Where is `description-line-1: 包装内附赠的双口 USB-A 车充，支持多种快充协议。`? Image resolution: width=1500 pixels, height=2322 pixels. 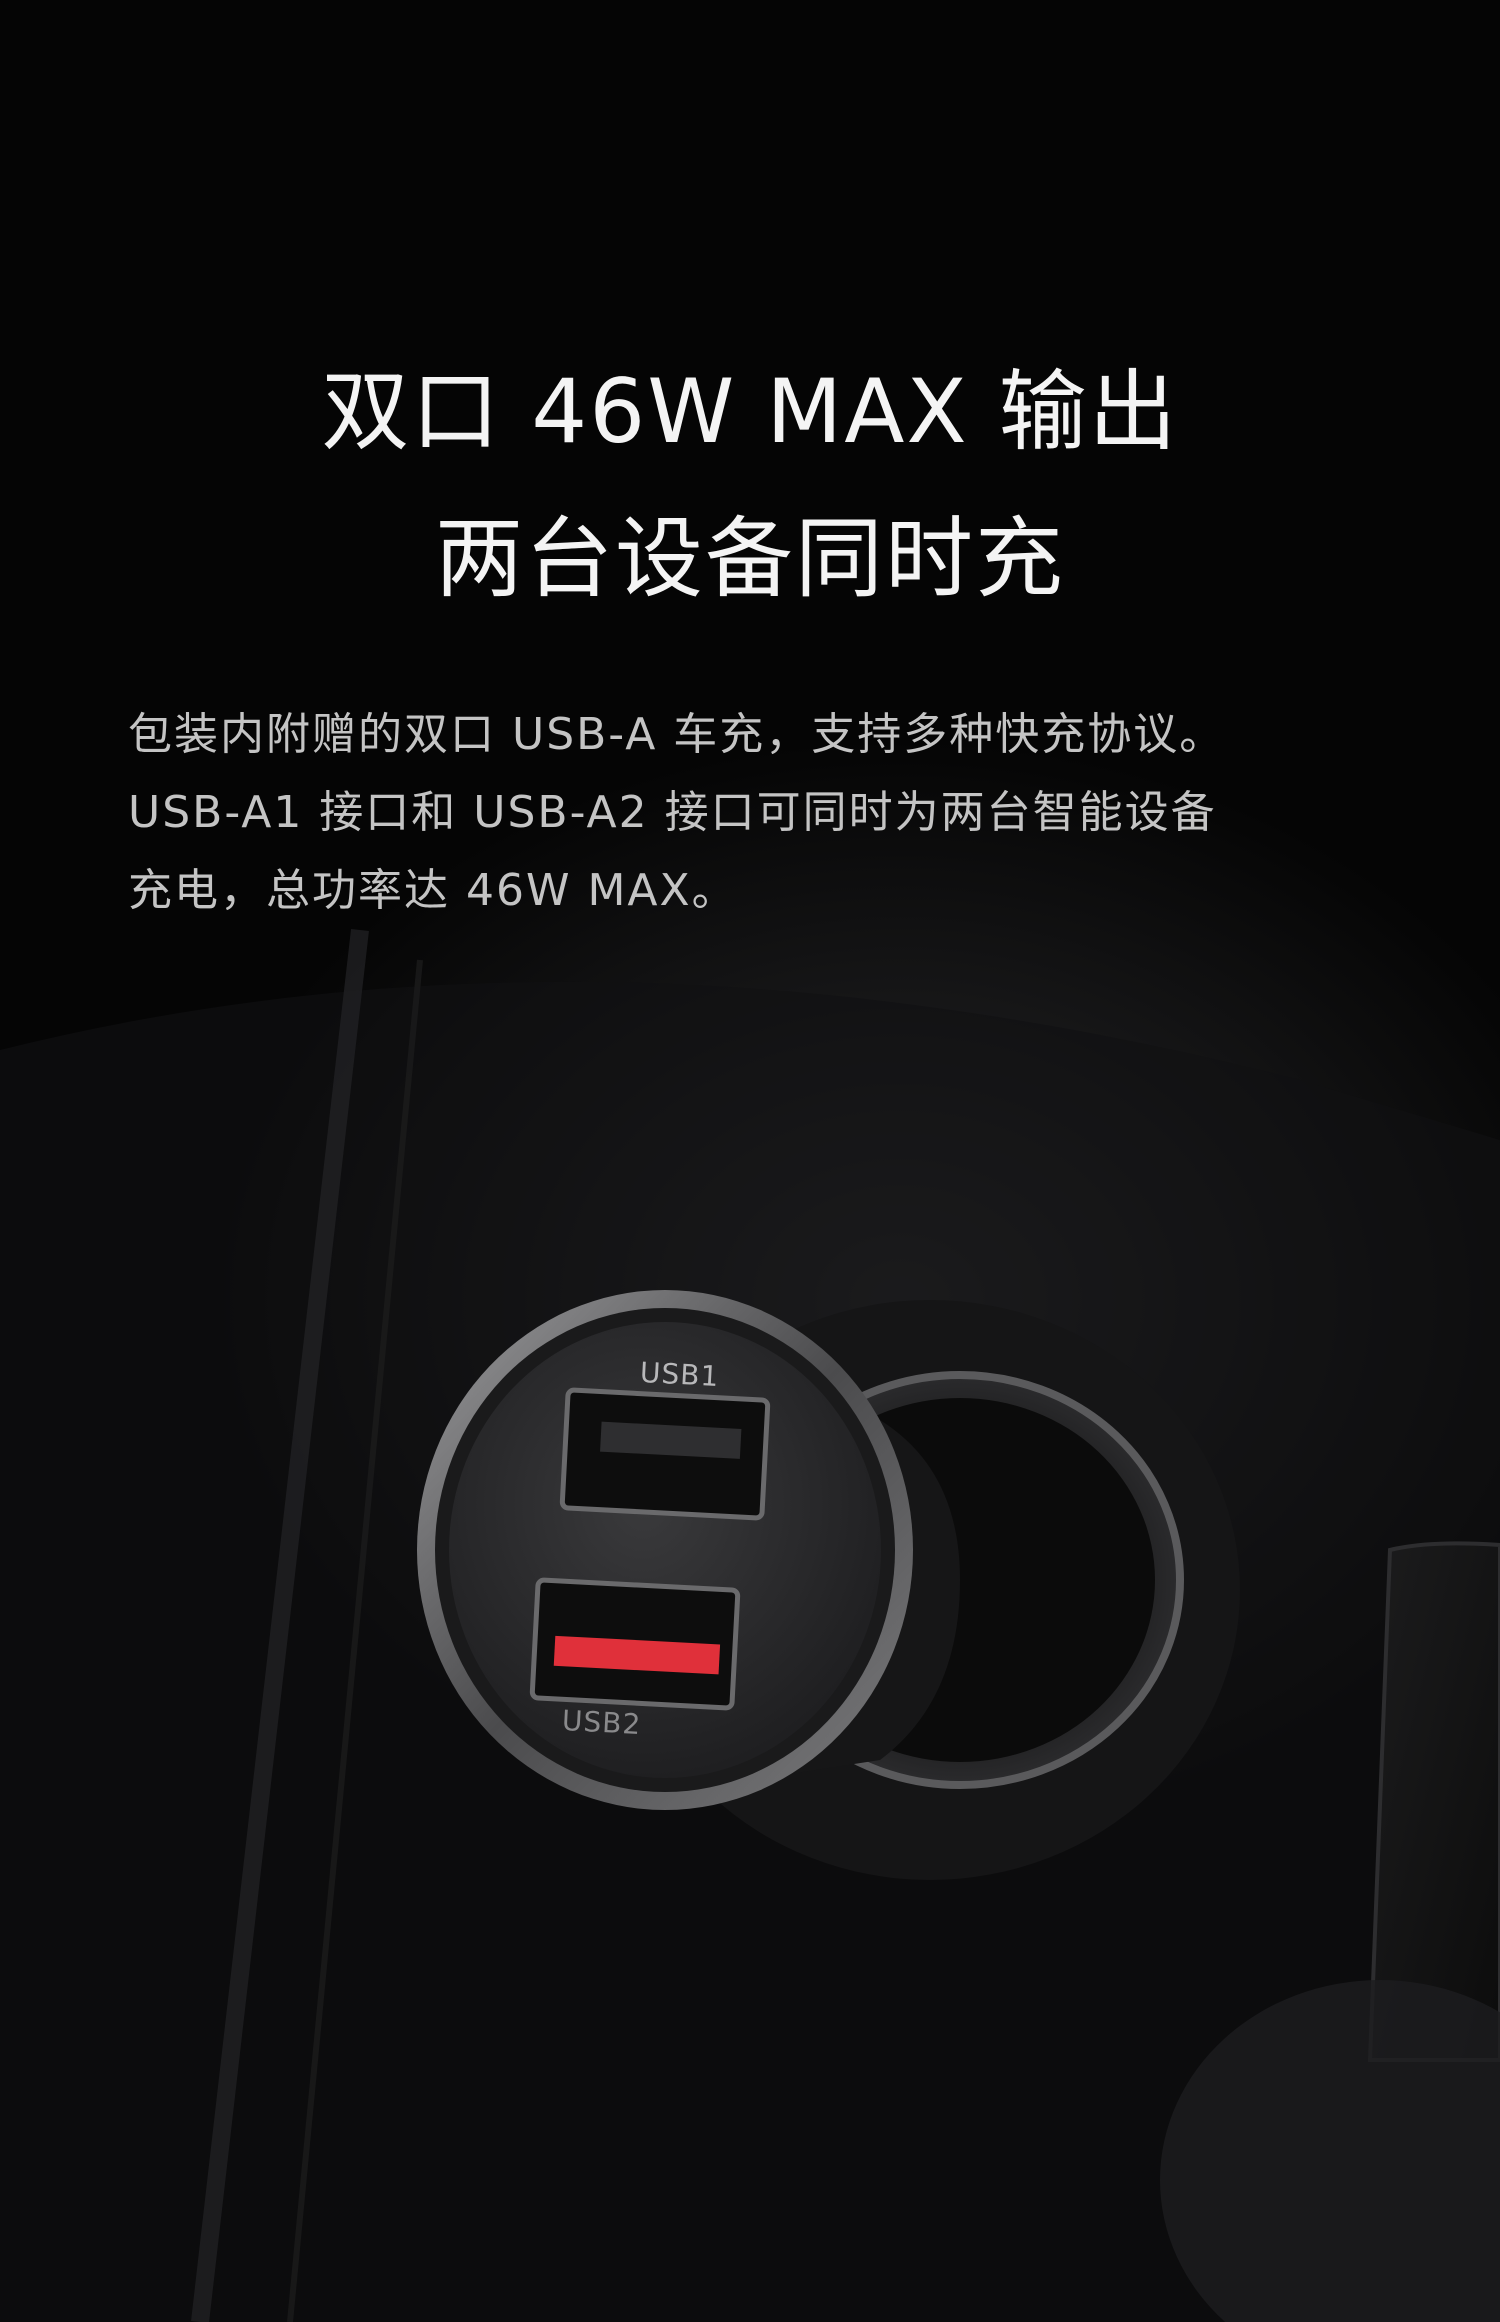
description-line-1: 包装内附赠的双口 USB-A 车充，支持多种快充协议。 is located at coordinates (677, 734).